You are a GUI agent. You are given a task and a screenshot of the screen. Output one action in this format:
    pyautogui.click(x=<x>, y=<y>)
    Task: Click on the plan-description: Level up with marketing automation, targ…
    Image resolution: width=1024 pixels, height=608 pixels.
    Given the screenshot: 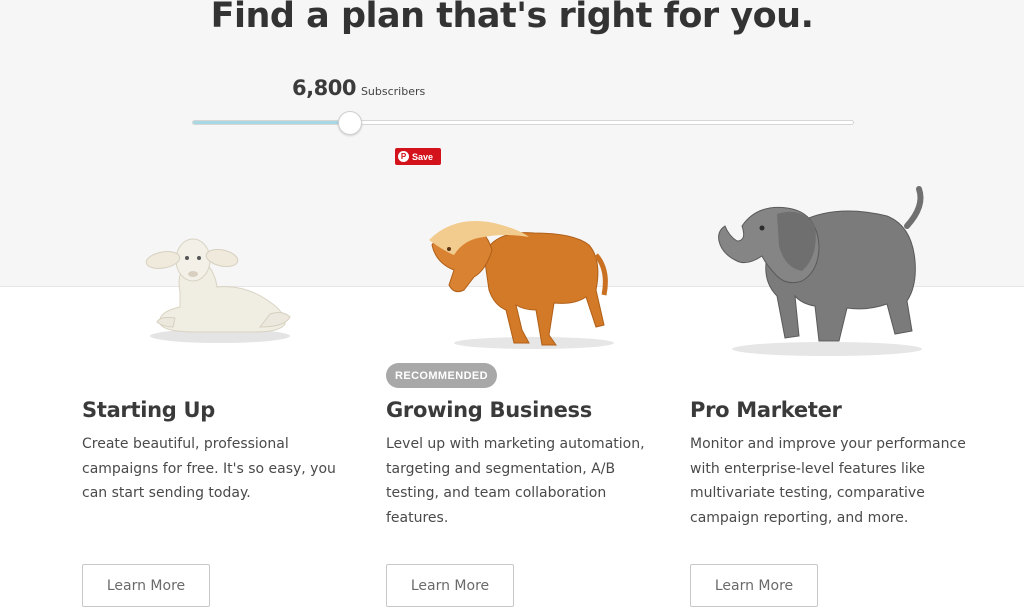 What is the action you would take?
    pyautogui.click(x=515, y=481)
    